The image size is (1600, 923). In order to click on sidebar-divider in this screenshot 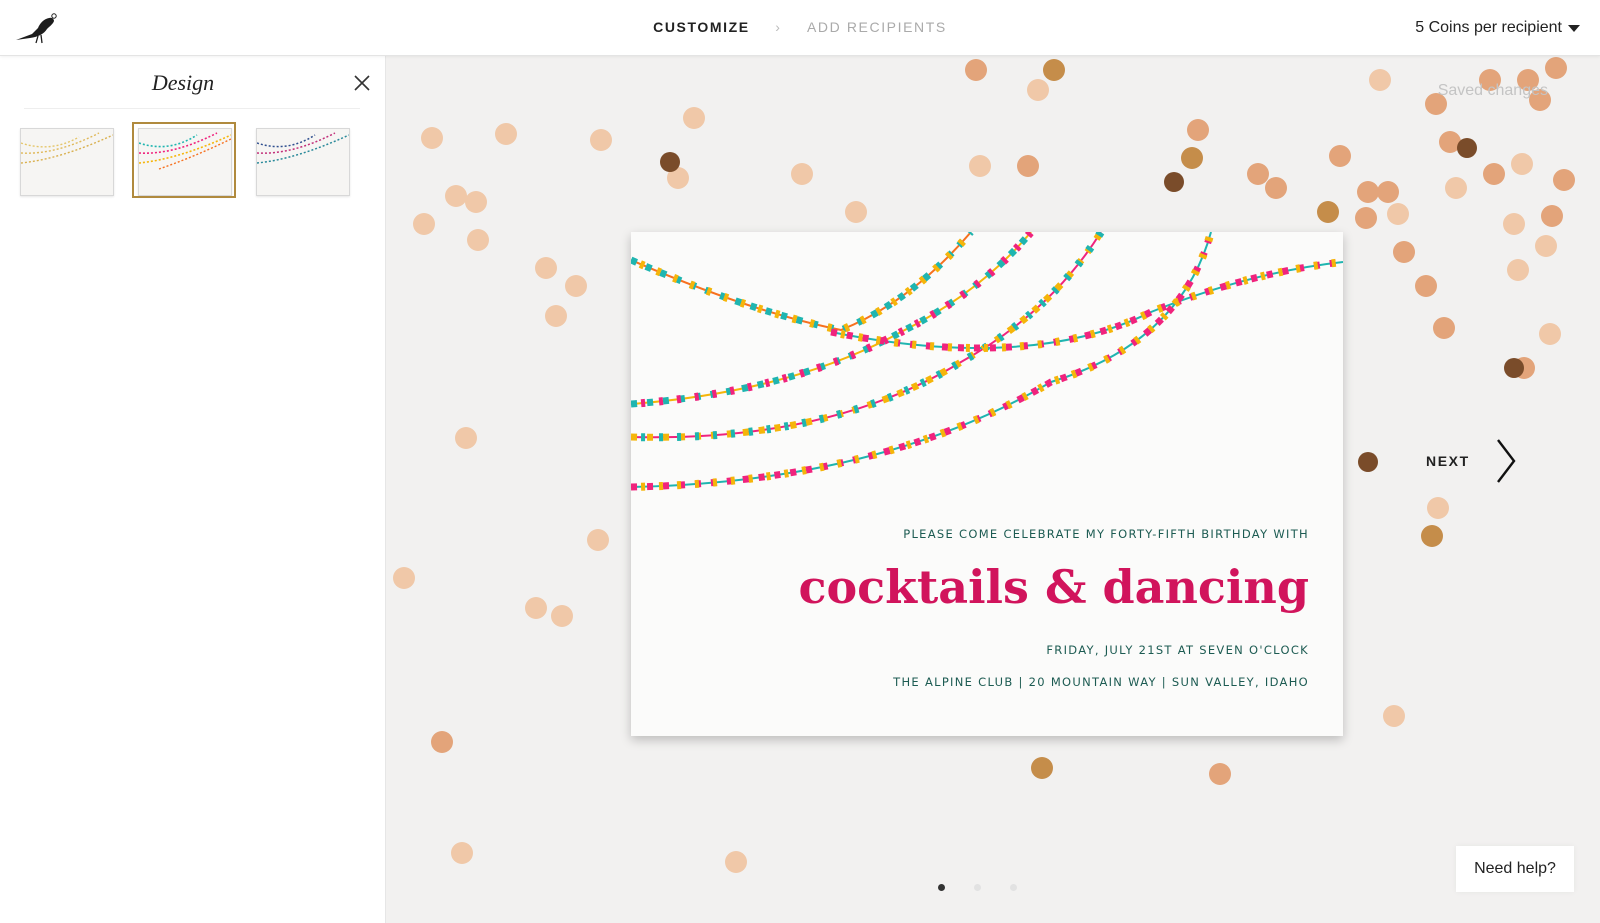, I will do `click(192, 108)`.